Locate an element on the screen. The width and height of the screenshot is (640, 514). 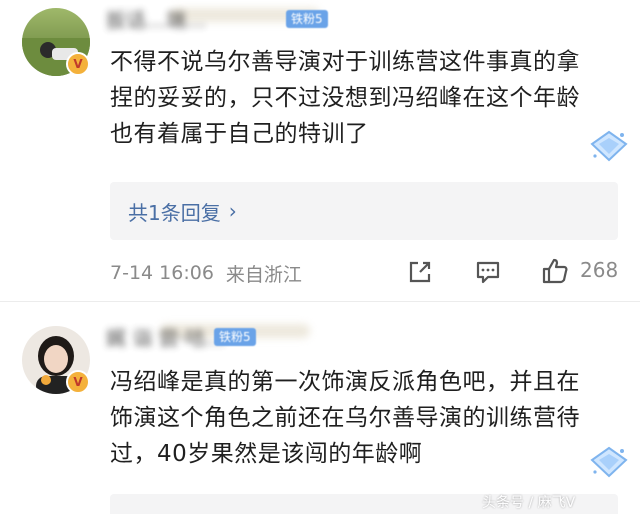
replies-label: 共1条回复 is located at coordinates (174, 212).